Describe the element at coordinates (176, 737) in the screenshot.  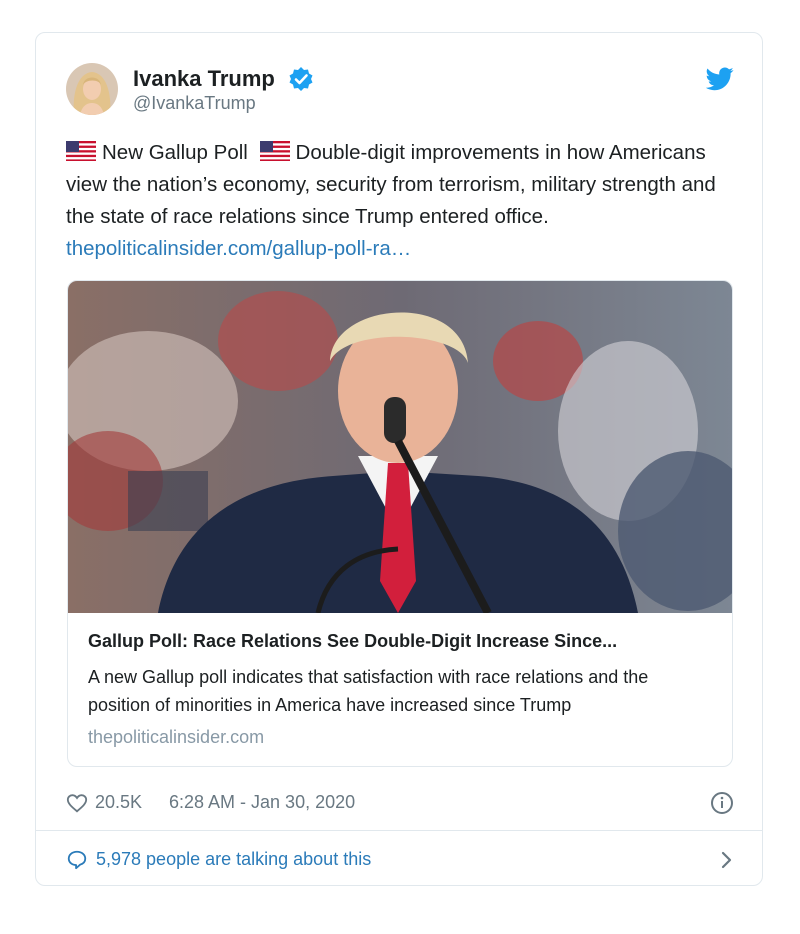
I see `card-domain: thepoliticalinsider.com` at that location.